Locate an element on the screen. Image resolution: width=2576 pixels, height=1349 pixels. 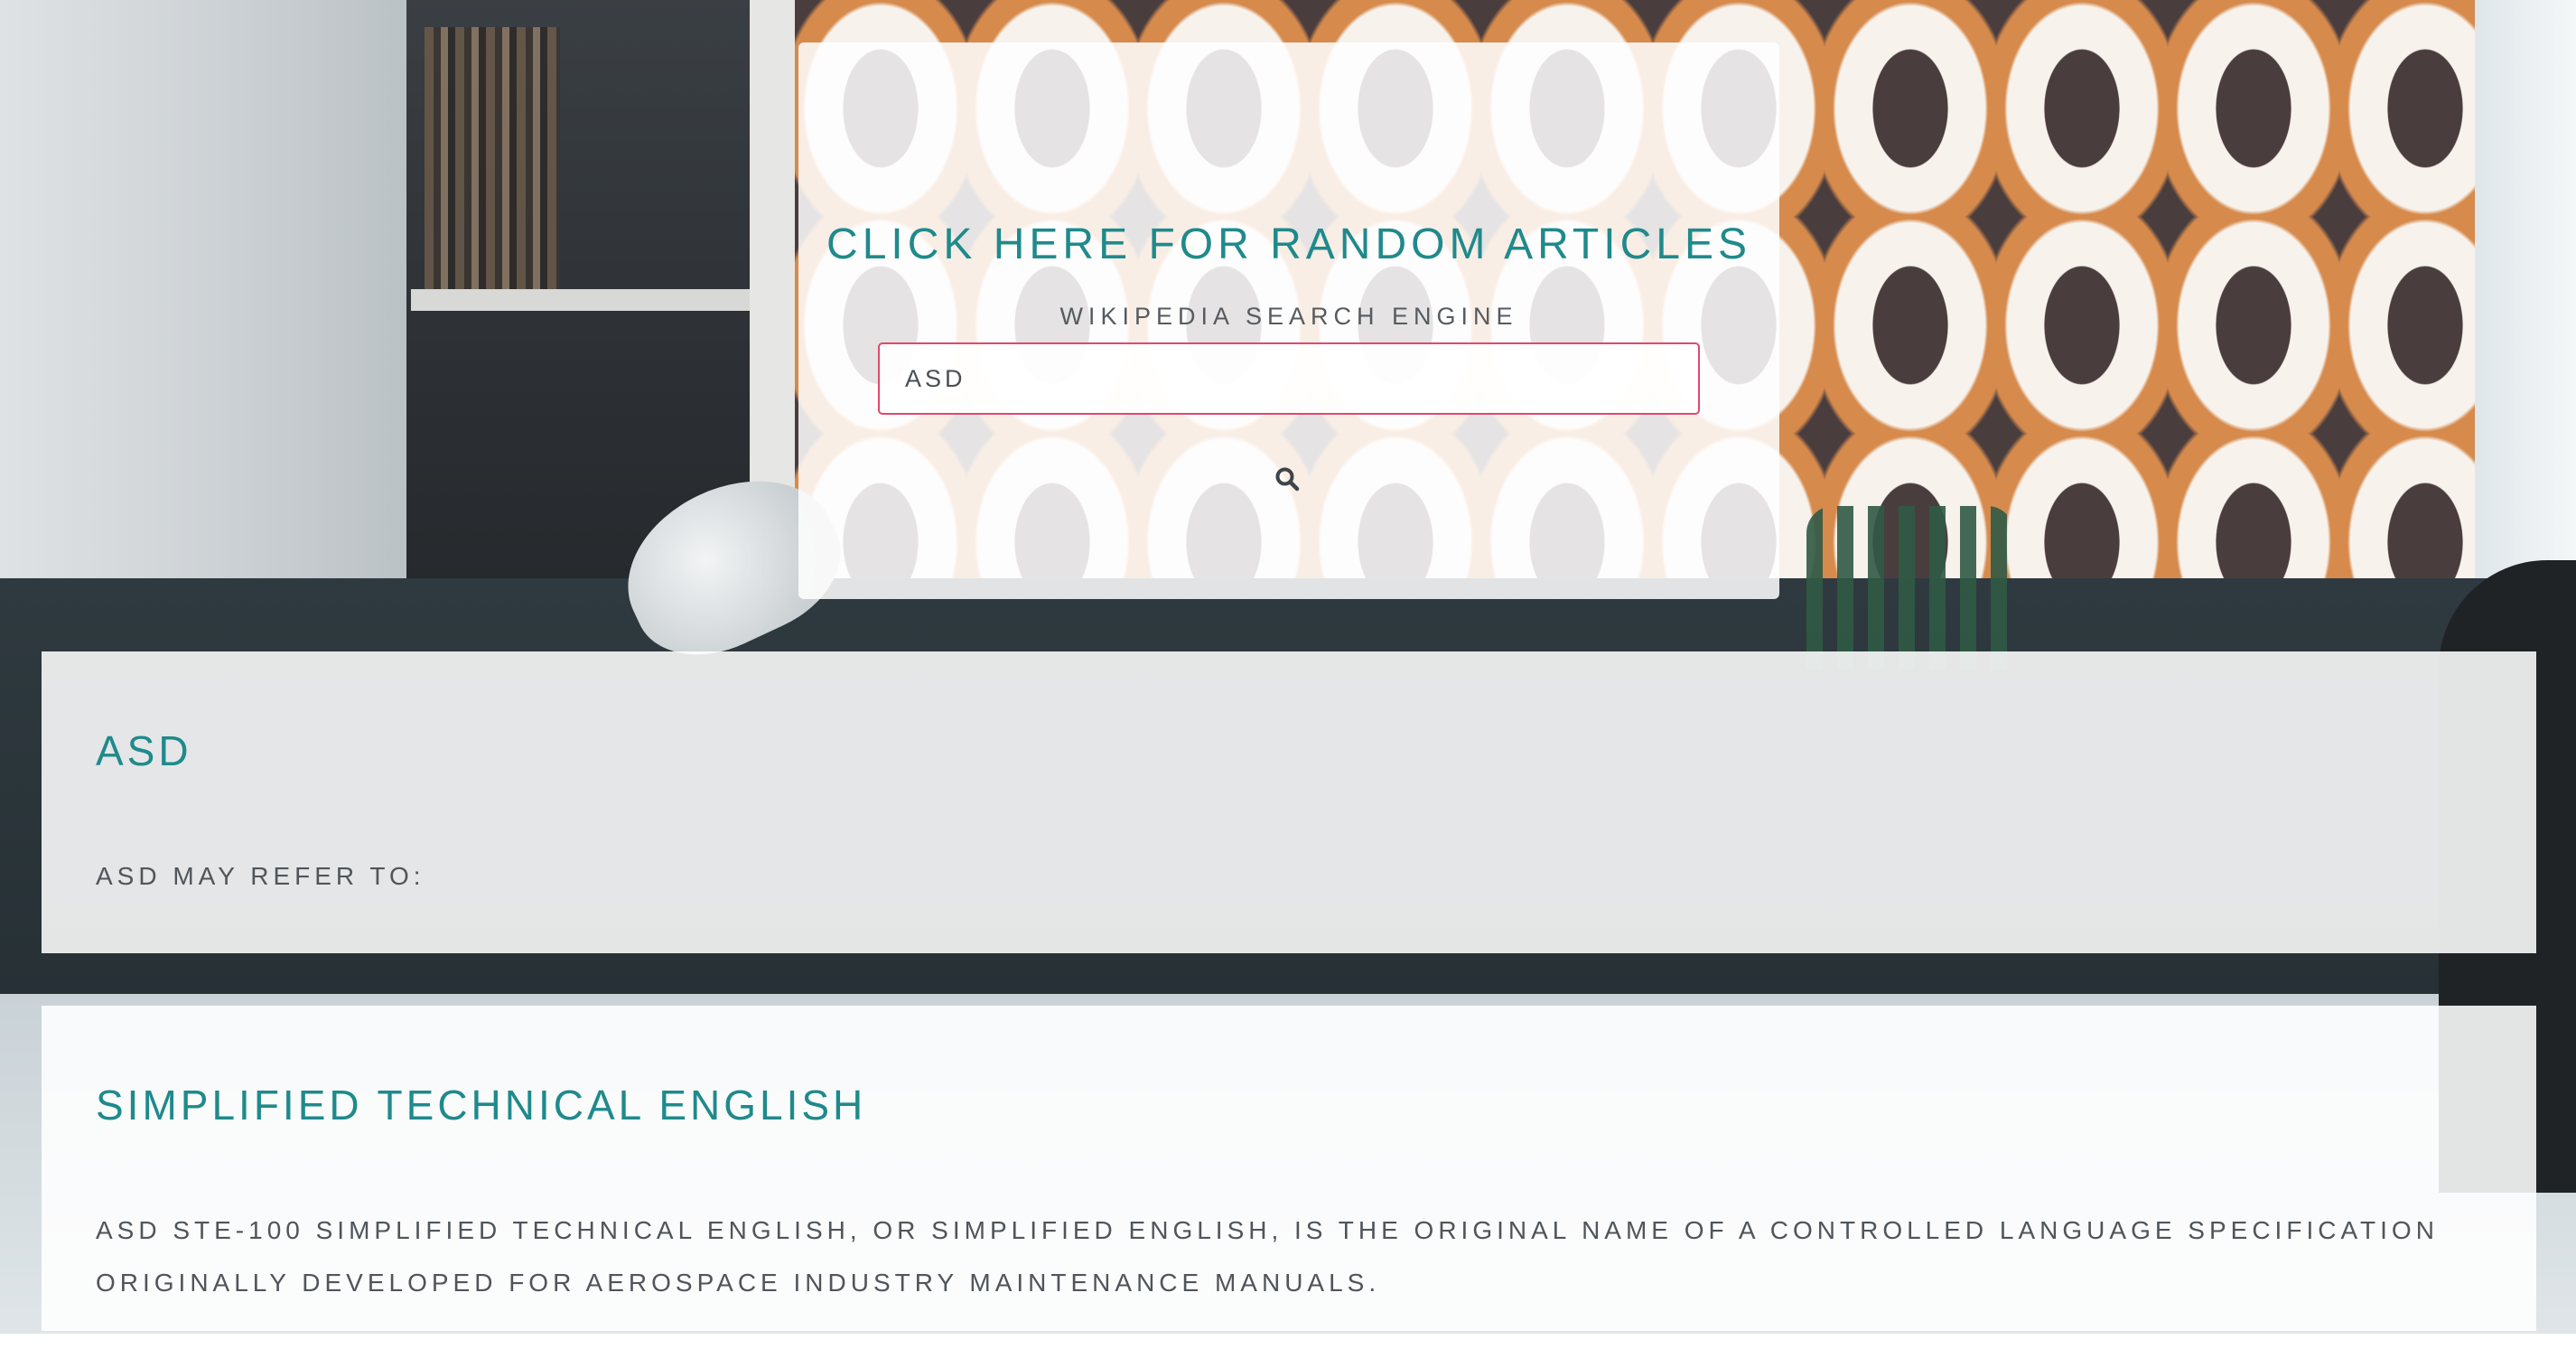
result-snippet: ASD MAY REFER TO: is located at coordinates (260, 876).